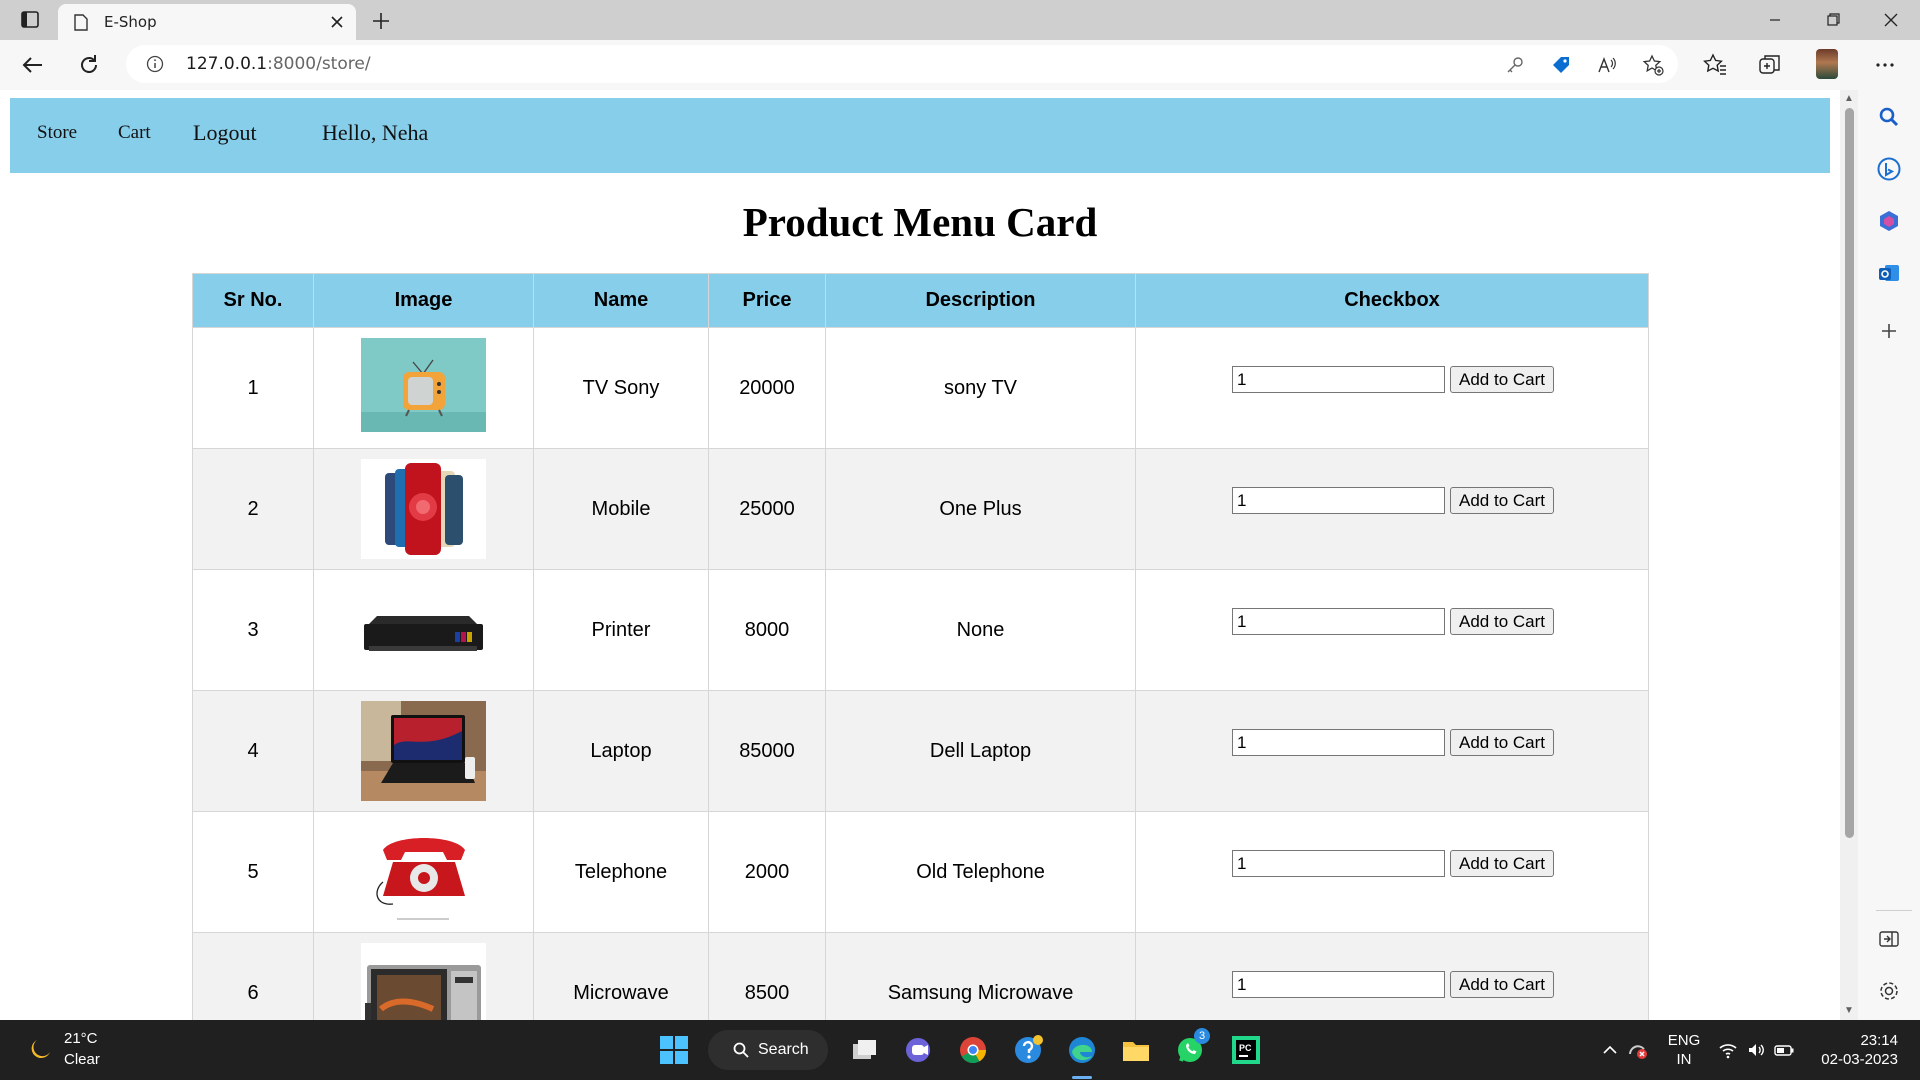 Image resolution: width=1920 pixels, height=1080 pixels. Describe the element at coordinates (1894, 910) in the screenshot. I see `sidebar-divider` at that location.